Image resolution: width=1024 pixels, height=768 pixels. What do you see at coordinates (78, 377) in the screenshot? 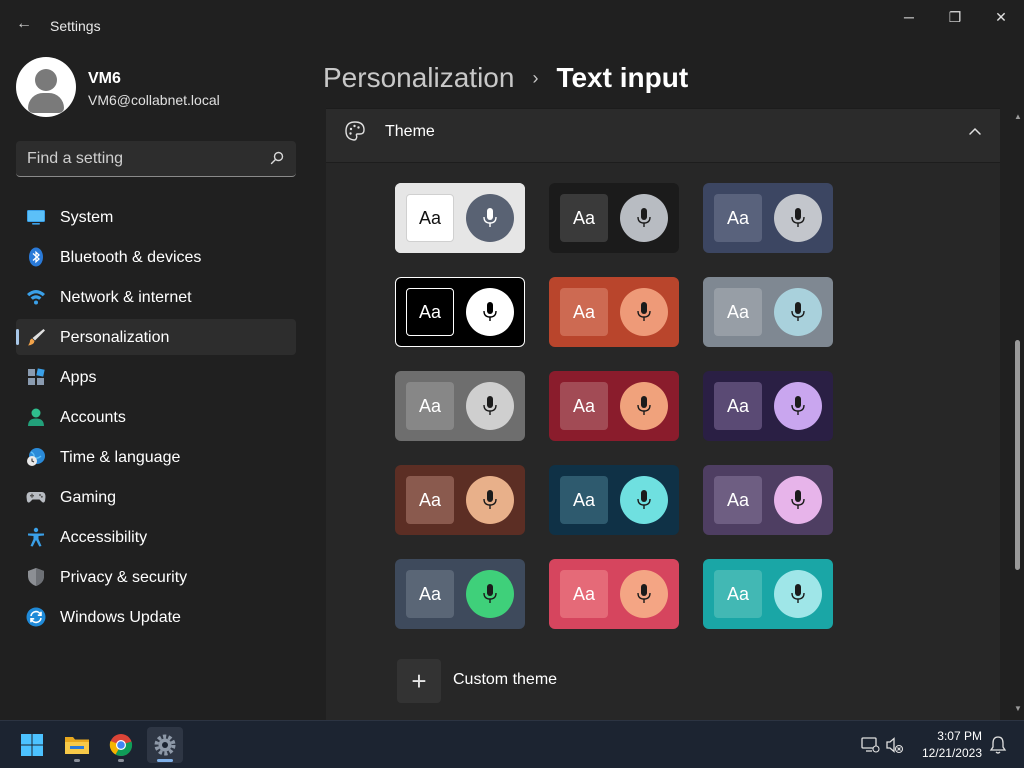
I see `sidebar-item-label: Apps` at bounding box center [78, 377].